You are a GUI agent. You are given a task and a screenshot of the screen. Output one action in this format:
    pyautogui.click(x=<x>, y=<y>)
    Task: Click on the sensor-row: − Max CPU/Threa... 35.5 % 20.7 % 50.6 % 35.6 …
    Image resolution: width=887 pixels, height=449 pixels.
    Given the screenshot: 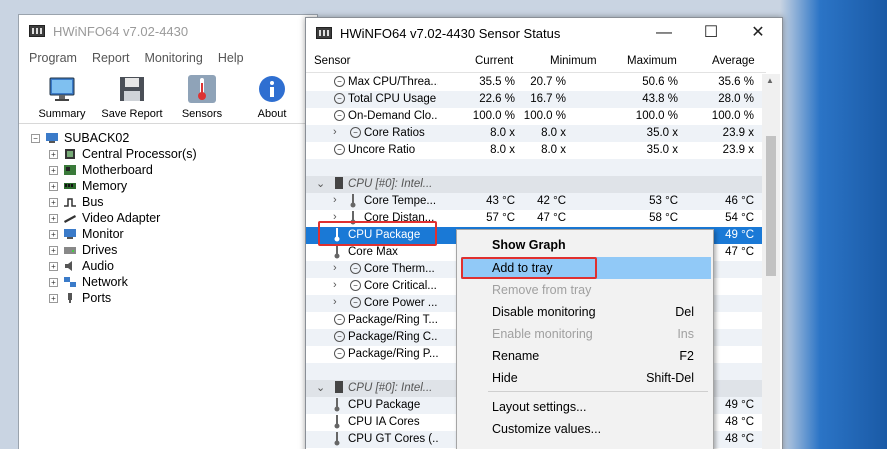 What is the action you would take?
    pyautogui.click(x=534, y=82)
    